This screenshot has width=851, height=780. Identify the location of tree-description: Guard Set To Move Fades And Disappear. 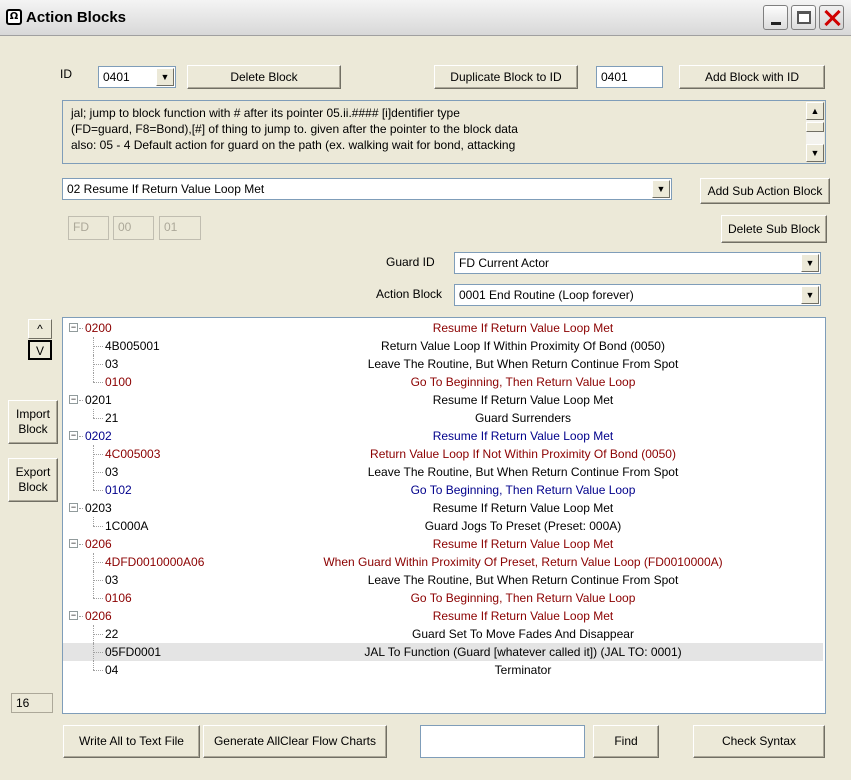
(523, 634).